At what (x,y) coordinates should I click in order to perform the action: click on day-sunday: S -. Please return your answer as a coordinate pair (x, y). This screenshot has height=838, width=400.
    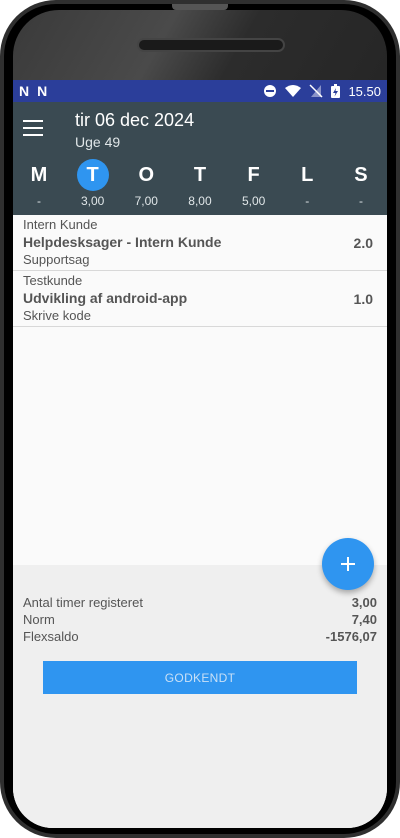
    Looking at the image, I should click on (361, 185).